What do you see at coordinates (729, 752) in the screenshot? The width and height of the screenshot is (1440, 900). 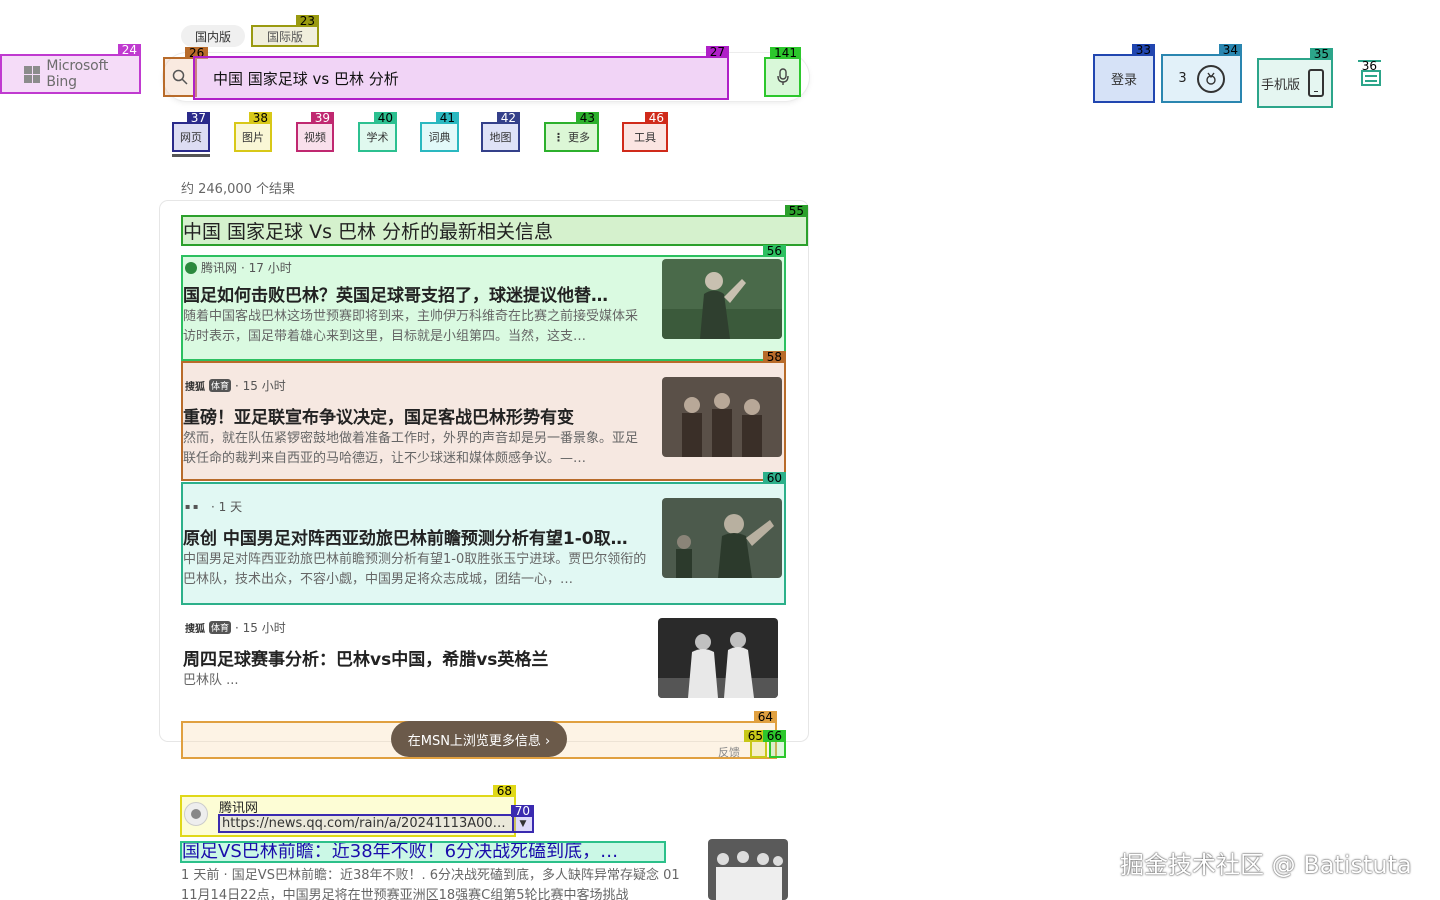 I see `feedback-label: 反馈` at bounding box center [729, 752].